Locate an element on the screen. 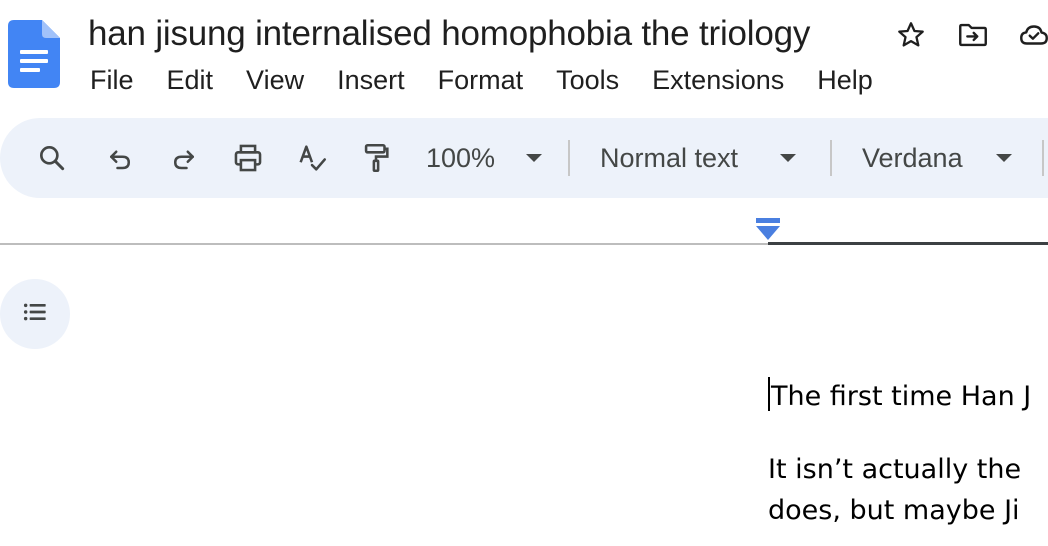 This screenshot has height=546, width=1048. menu-help: Help is located at coordinates (845, 80).